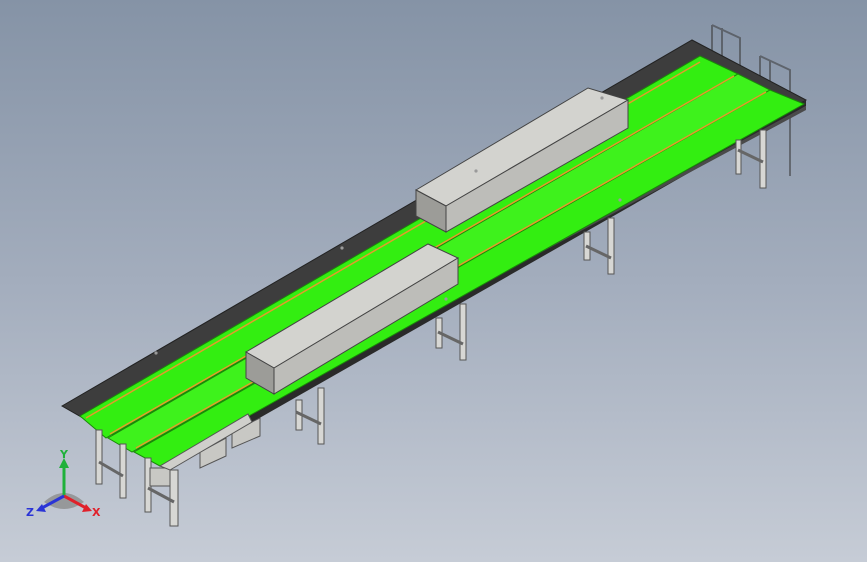 Image resolution: width=867 pixels, height=562 pixels. Describe the element at coordinates (64, 454) in the screenshot. I see `y-axis-label: Y` at that location.